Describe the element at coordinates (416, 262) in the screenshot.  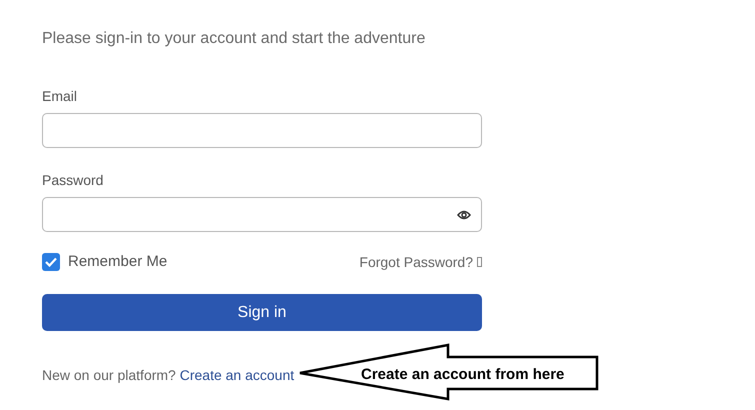
I see `forgot-password-link: Forgot Password?` at that location.